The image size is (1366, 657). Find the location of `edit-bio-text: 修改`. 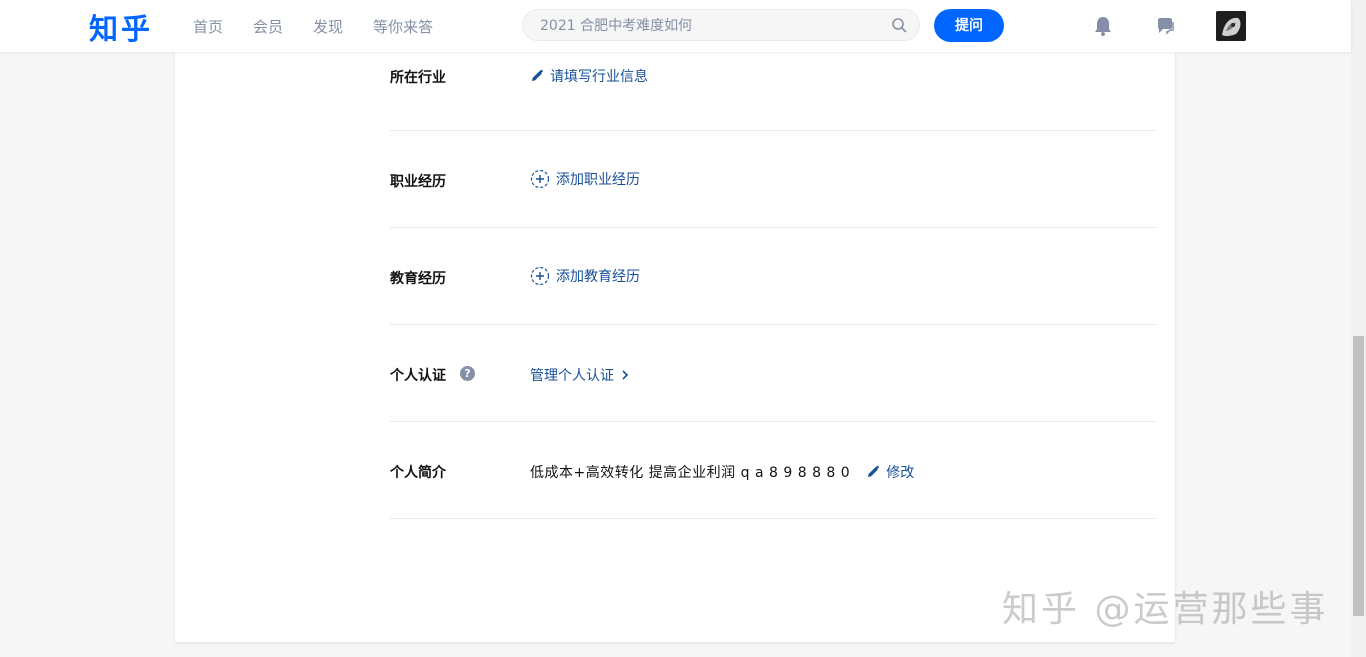

edit-bio-text: 修改 is located at coordinates (900, 473).